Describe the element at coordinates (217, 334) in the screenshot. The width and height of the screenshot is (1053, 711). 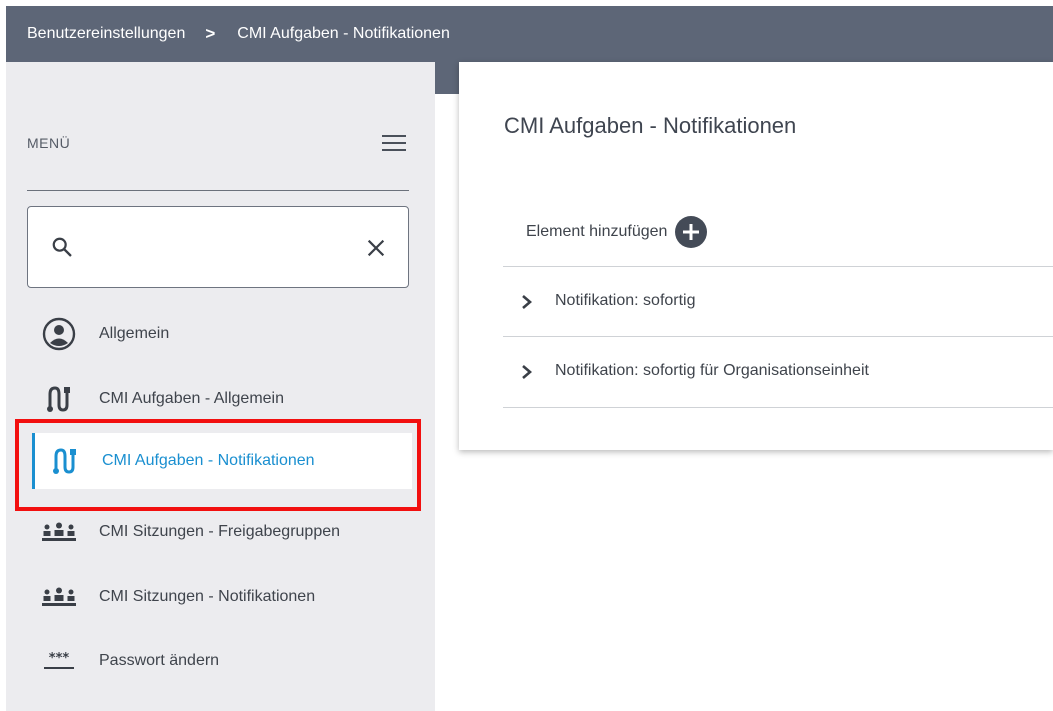
I see `sidebar-item-allgemein: Allgemein` at that location.